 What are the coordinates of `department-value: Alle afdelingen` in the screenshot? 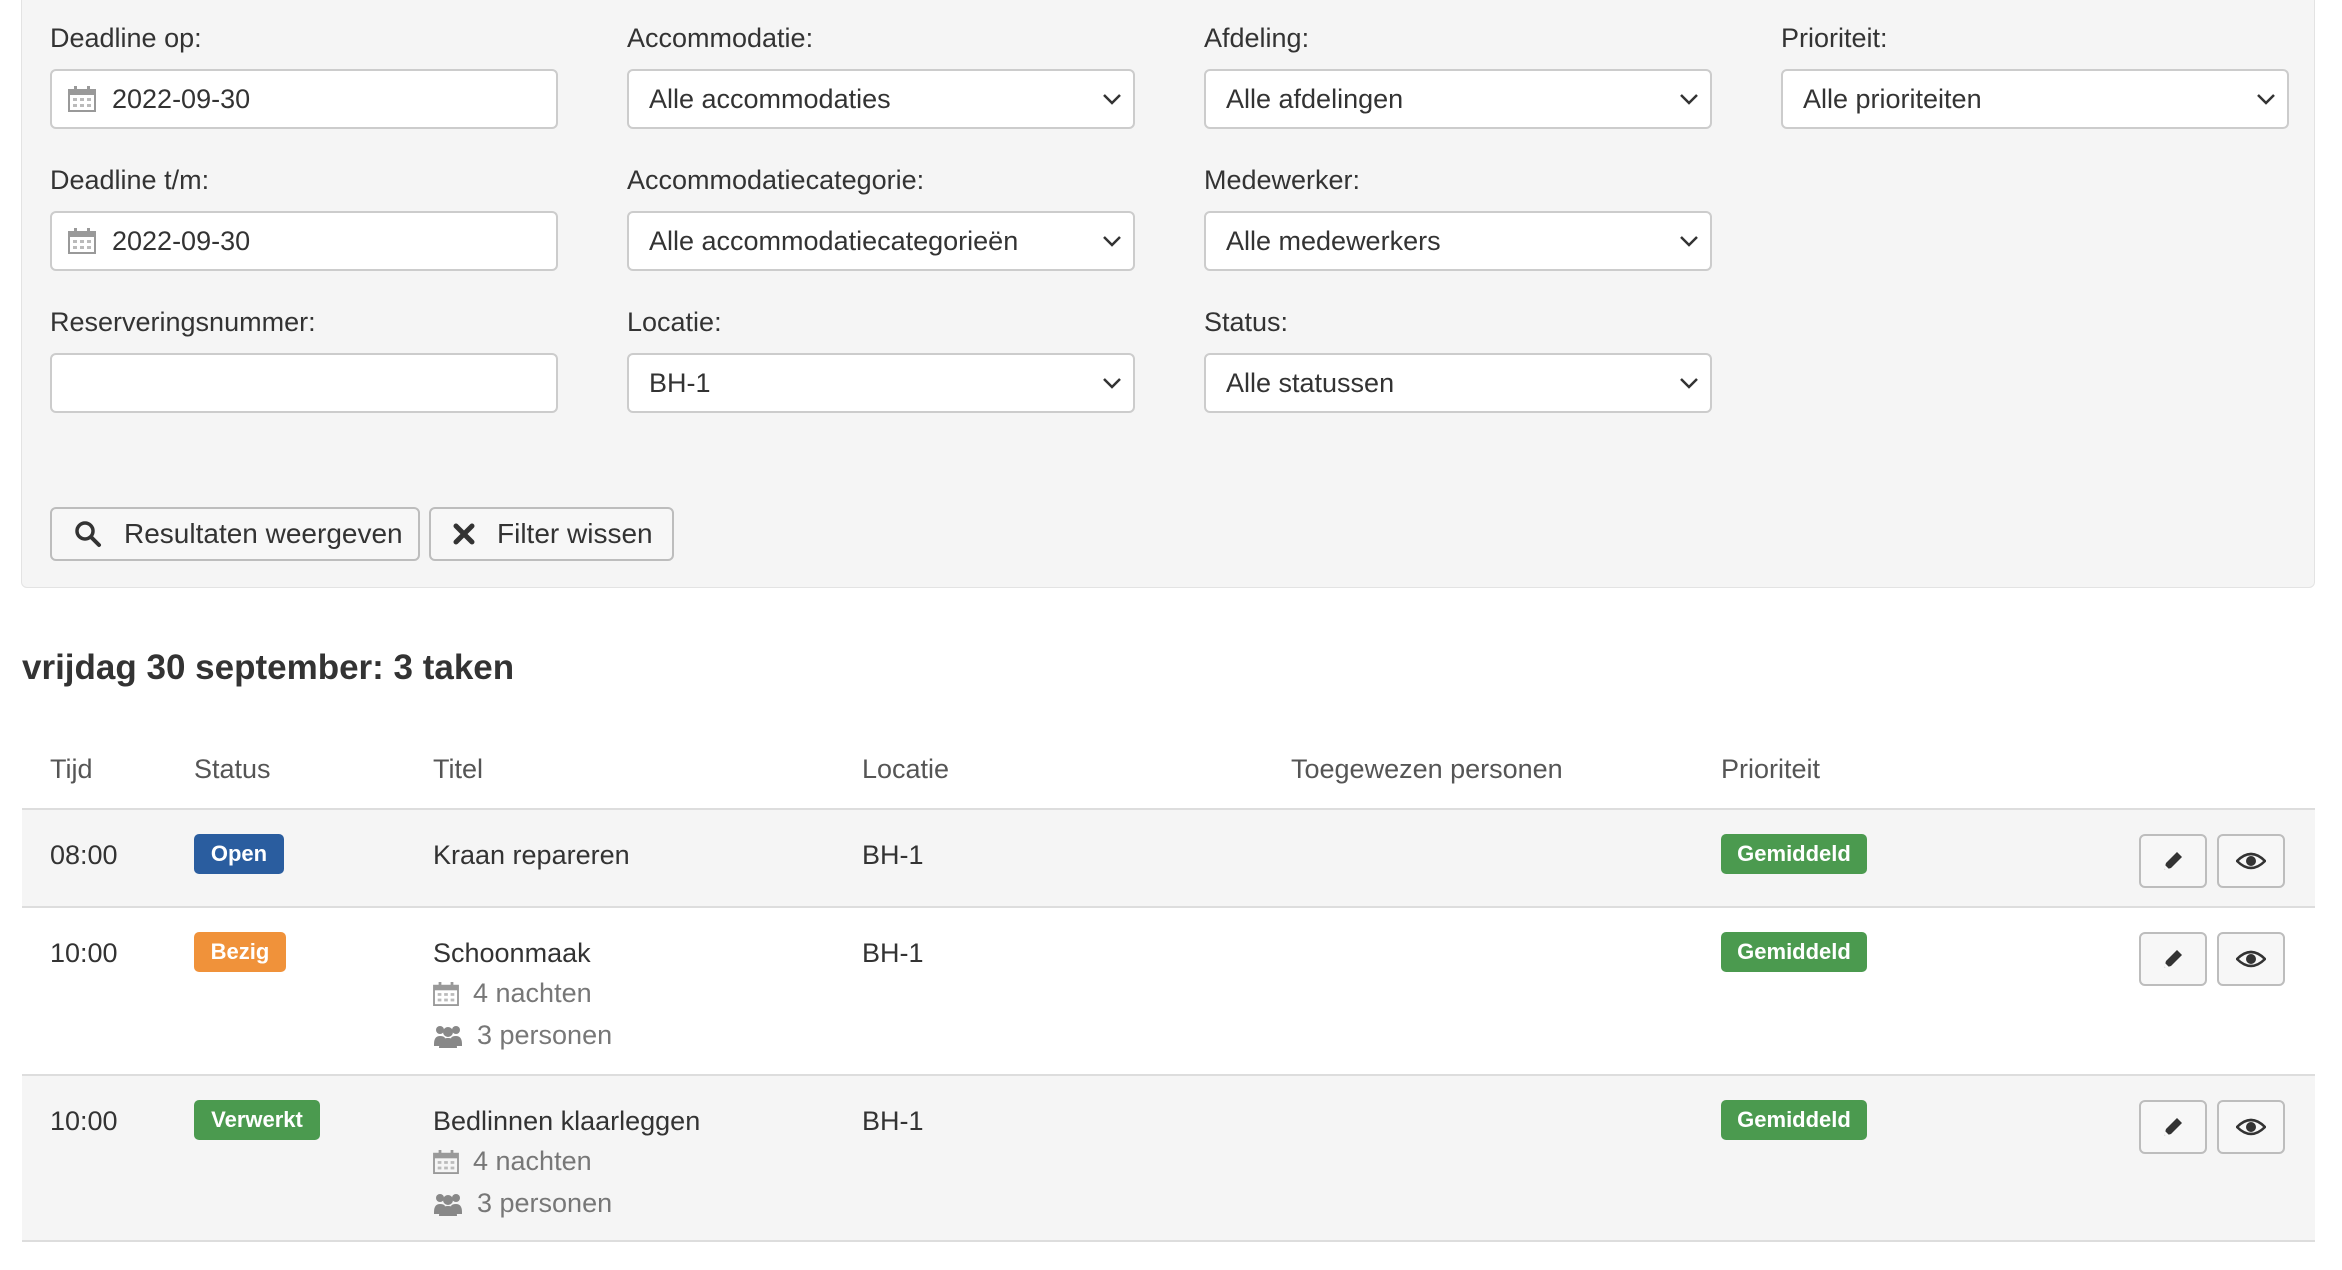 It's located at (1315, 98).